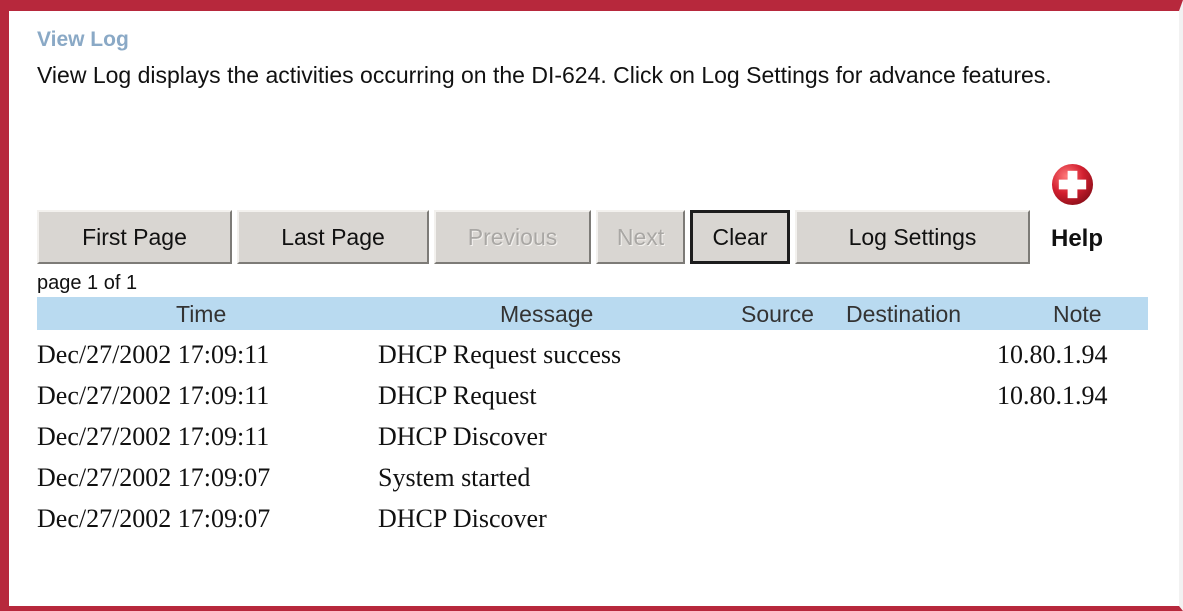  I want to click on log-message: System started, so click(454, 477).